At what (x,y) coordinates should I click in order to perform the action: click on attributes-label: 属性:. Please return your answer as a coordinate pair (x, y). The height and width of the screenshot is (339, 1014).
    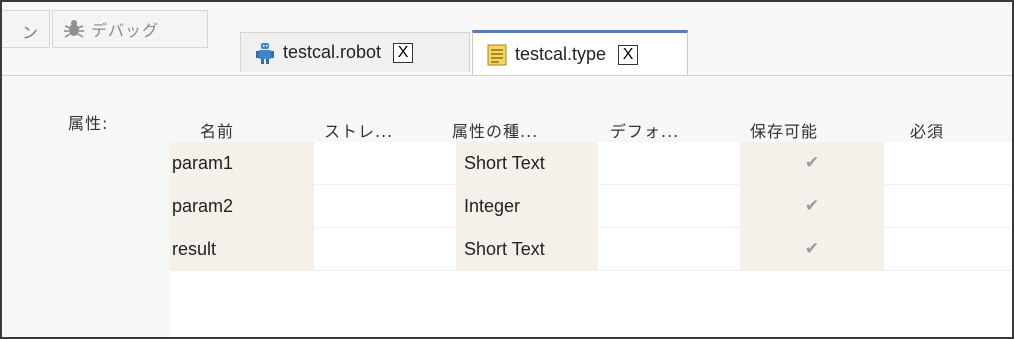
    Looking at the image, I should click on (88, 123).